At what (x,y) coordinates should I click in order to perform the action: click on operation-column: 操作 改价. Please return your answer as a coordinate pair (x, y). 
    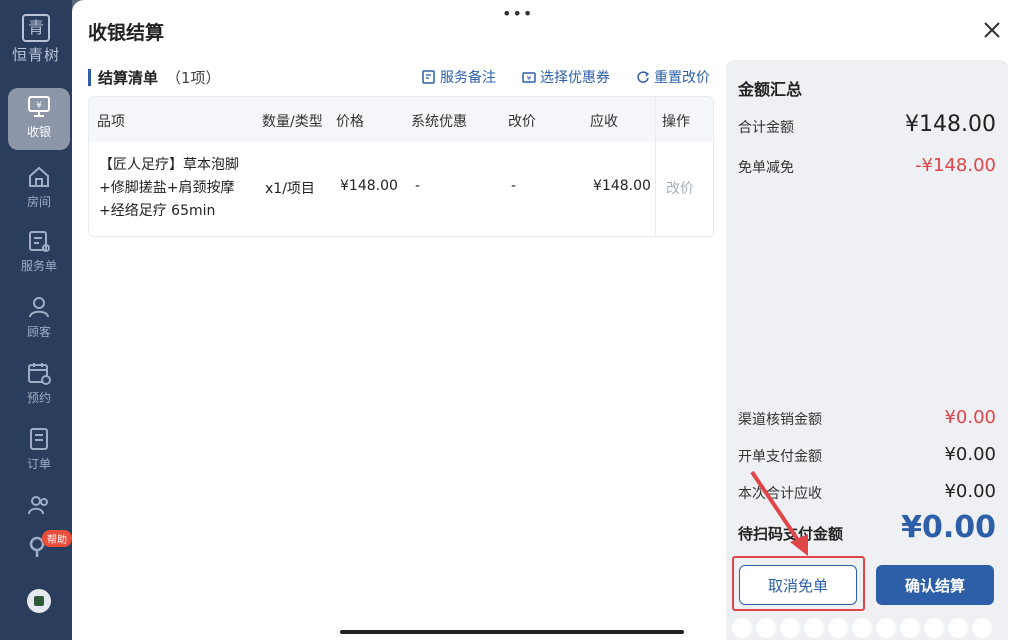
    Looking at the image, I should click on (684, 166).